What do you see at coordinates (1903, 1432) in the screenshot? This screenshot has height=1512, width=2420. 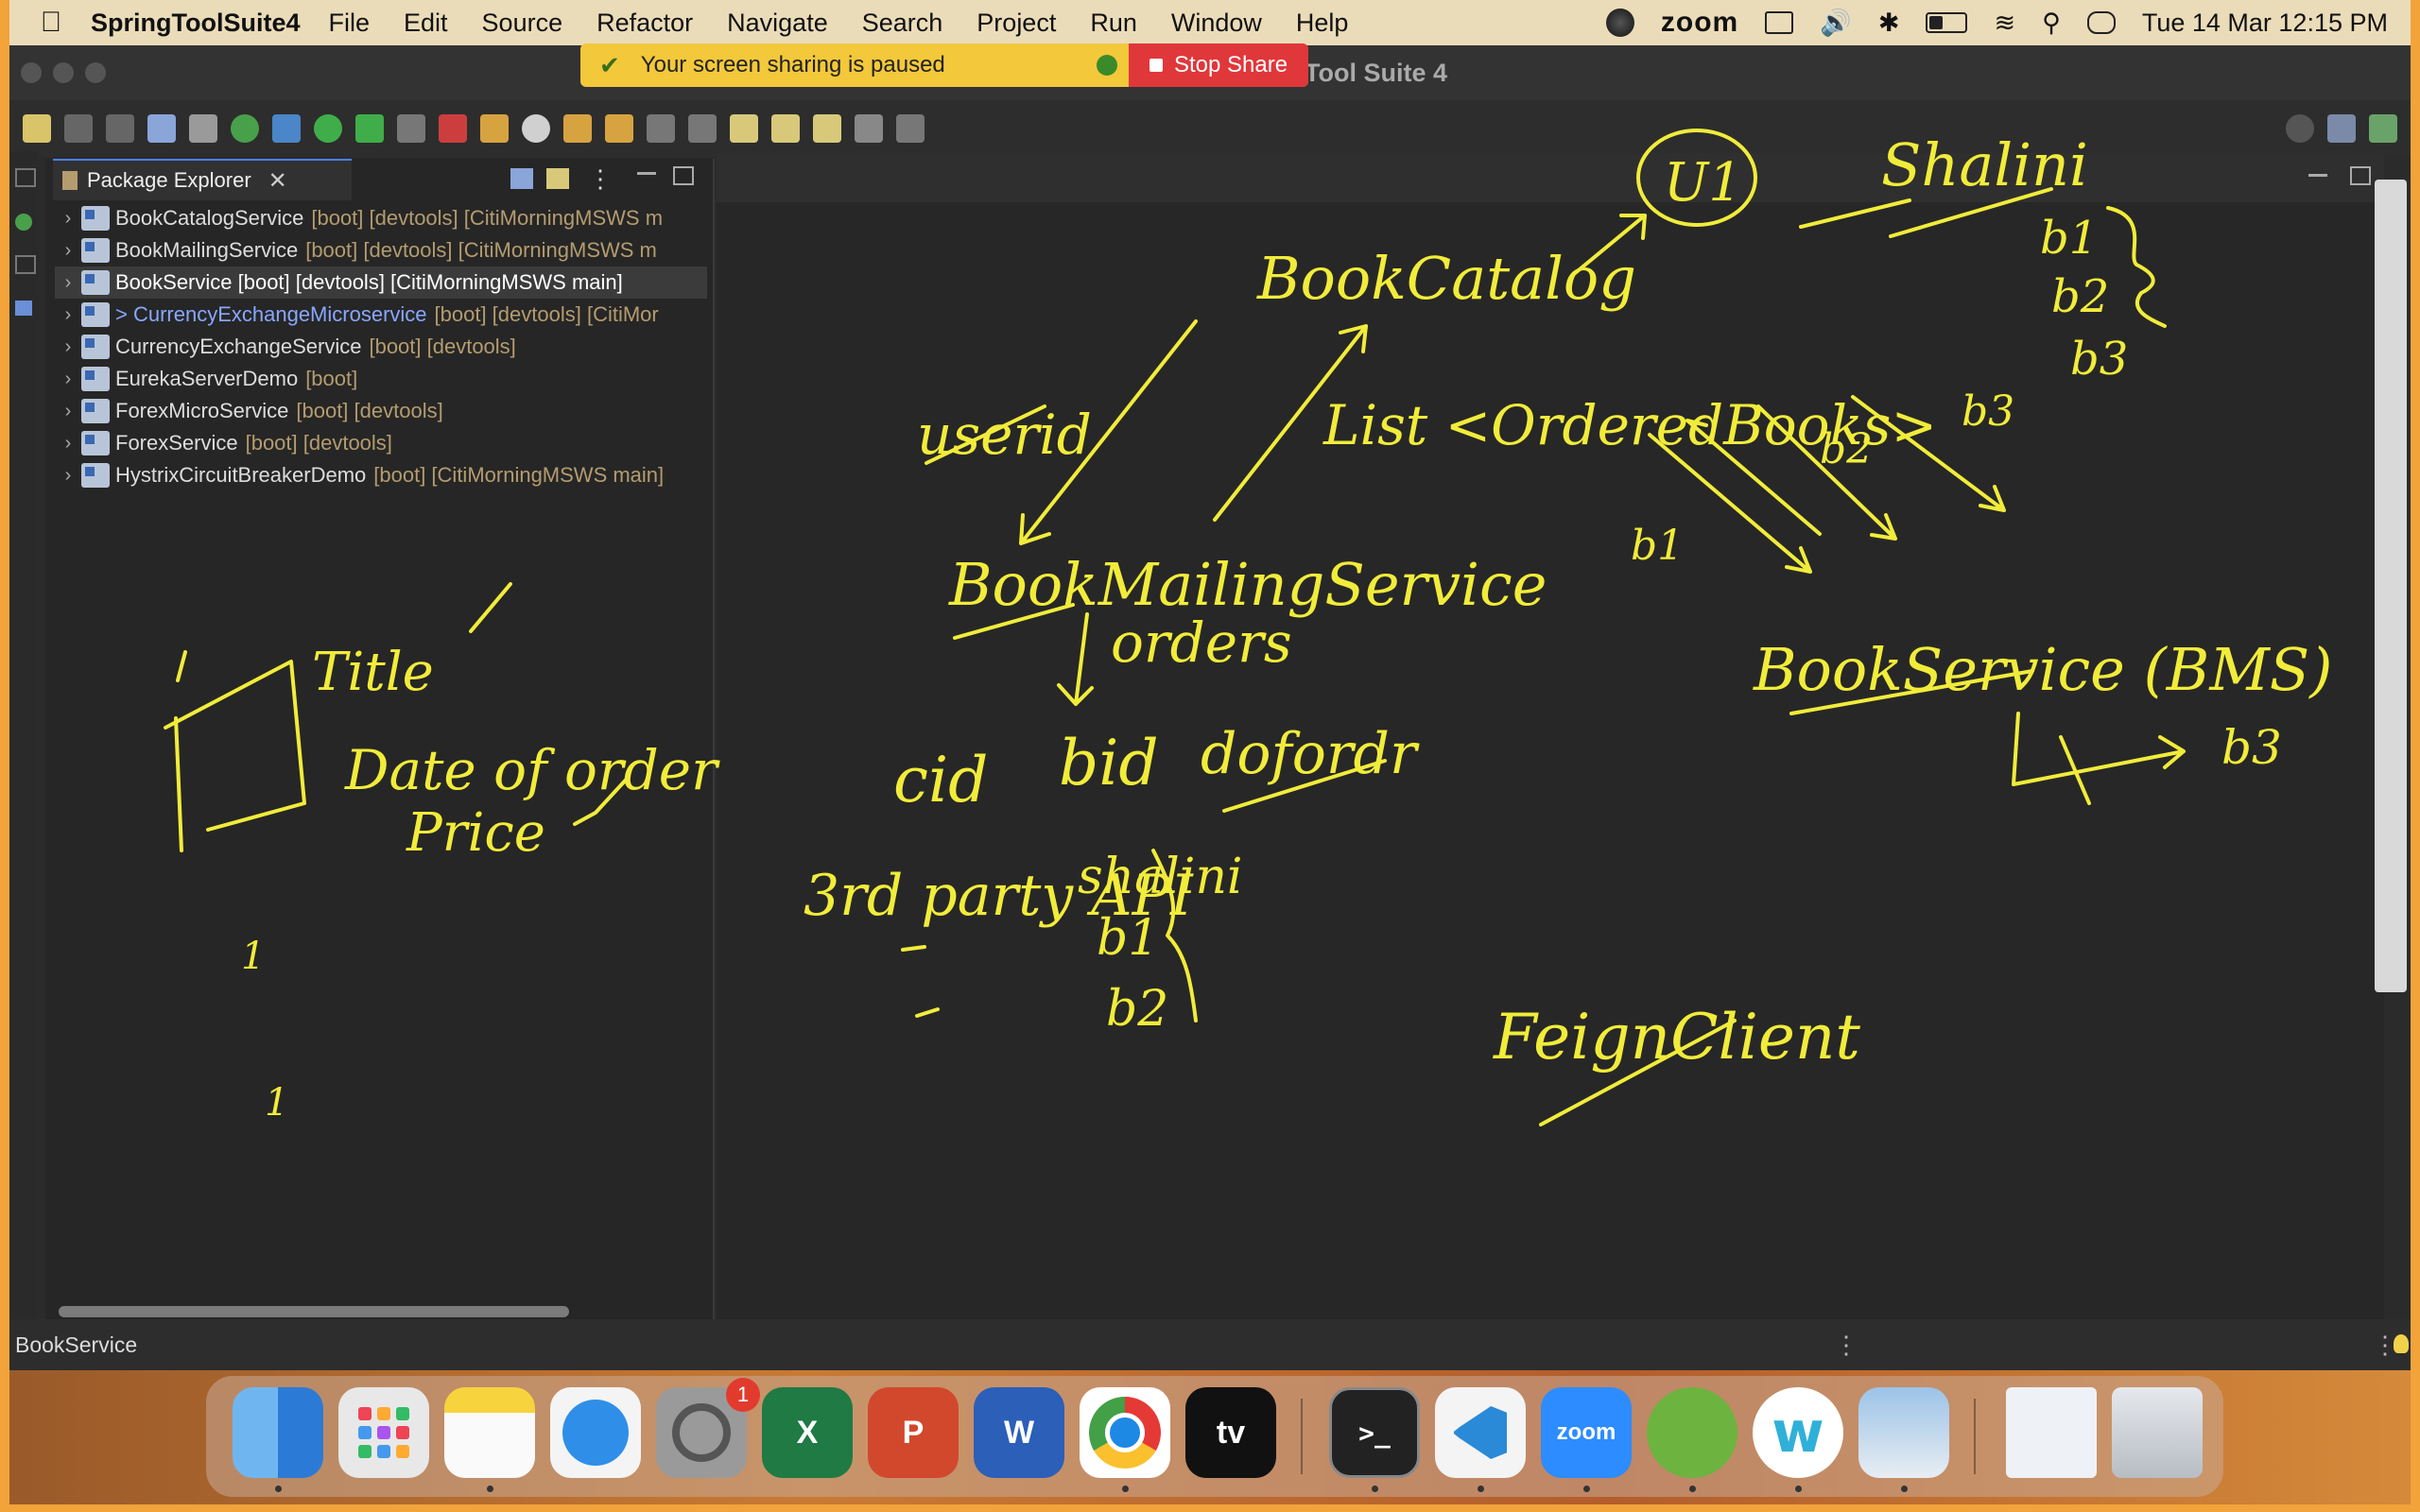 I see `preview-icon` at bounding box center [1903, 1432].